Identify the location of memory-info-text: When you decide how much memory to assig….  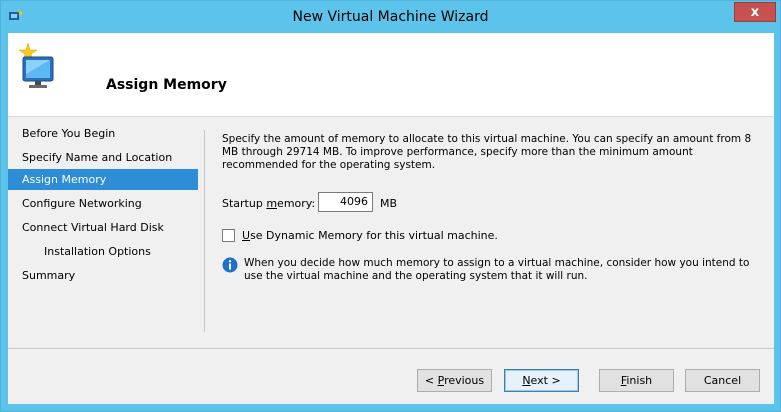
(497, 269).